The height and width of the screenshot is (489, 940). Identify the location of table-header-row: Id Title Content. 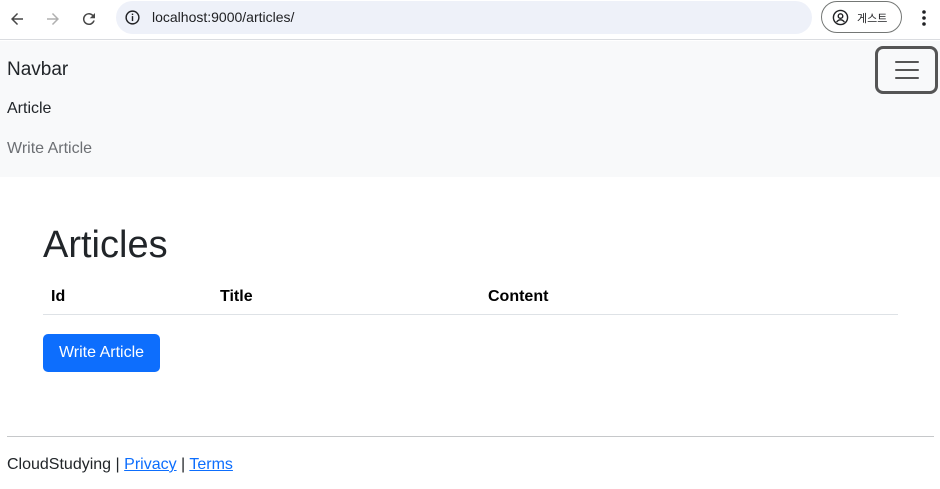
(470, 297).